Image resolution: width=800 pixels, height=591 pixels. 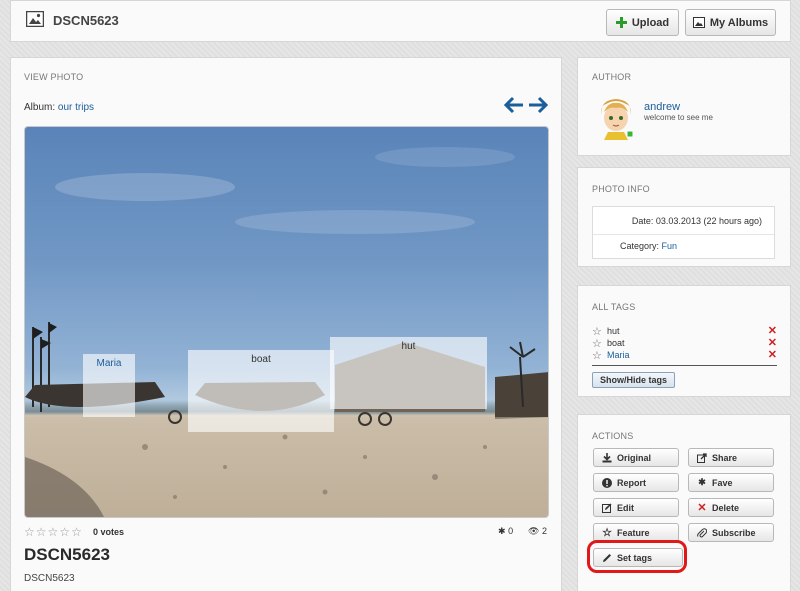 I want to click on album-line: Album: our trips, so click(x=59, y=107).